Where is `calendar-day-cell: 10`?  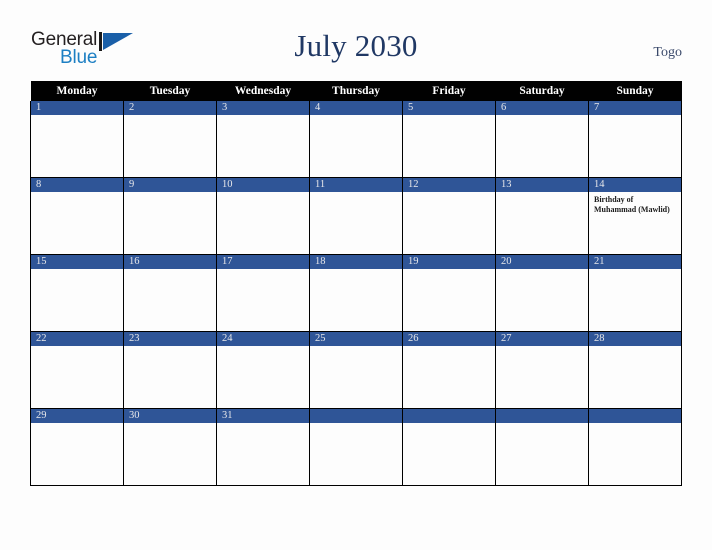 calendar-day-cell: 10 is located at coordinates (263, 216).